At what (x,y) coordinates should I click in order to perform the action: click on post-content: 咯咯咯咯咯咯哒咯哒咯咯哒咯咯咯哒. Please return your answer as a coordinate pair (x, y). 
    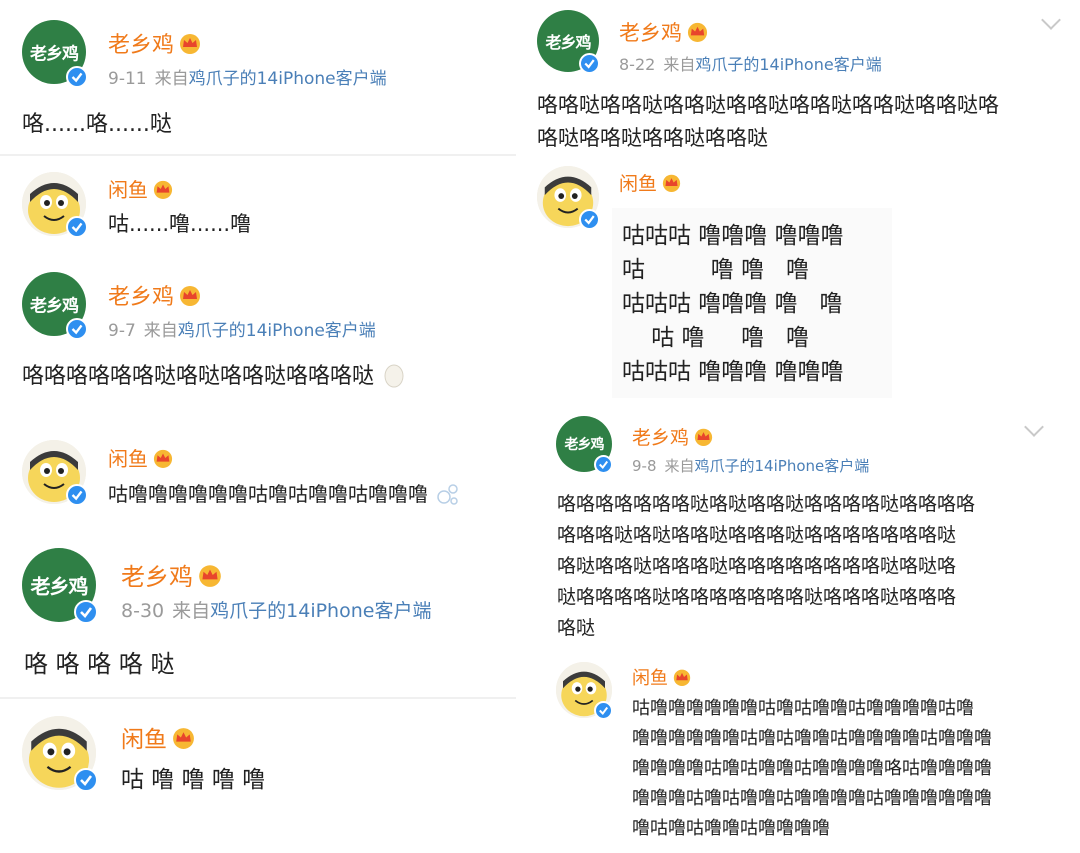
    Looking at the image, I should click on (213, 374).